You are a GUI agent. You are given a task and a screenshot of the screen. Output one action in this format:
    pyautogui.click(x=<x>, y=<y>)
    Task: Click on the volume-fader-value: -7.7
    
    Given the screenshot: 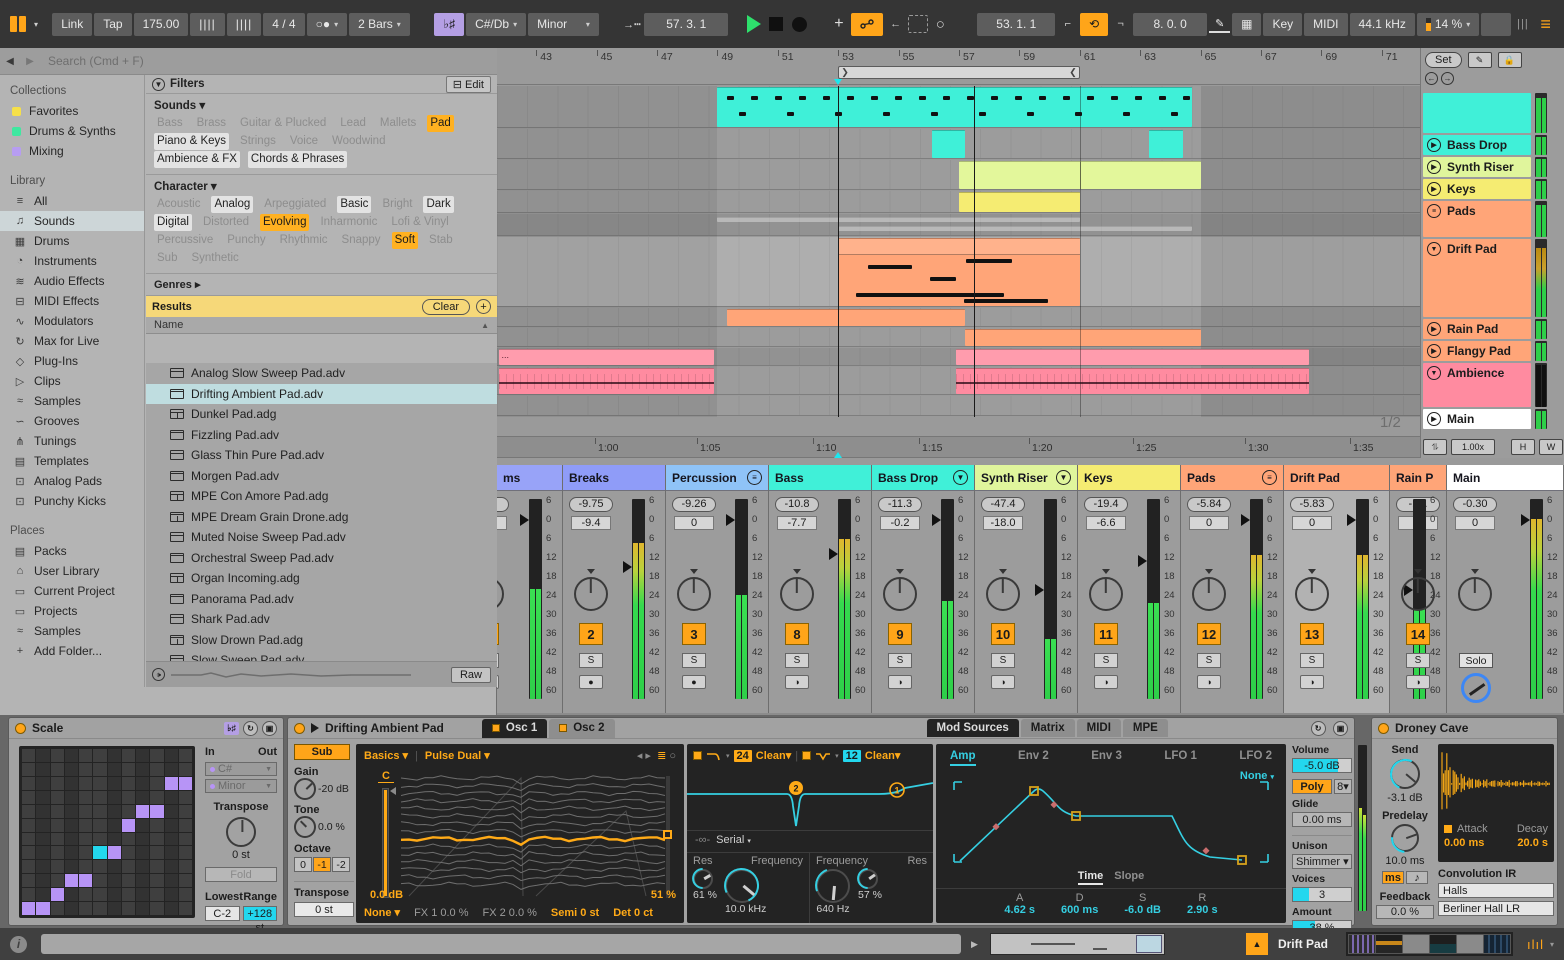 What is the action you would take?
    pyautogui.click(x=797, y=523)
    